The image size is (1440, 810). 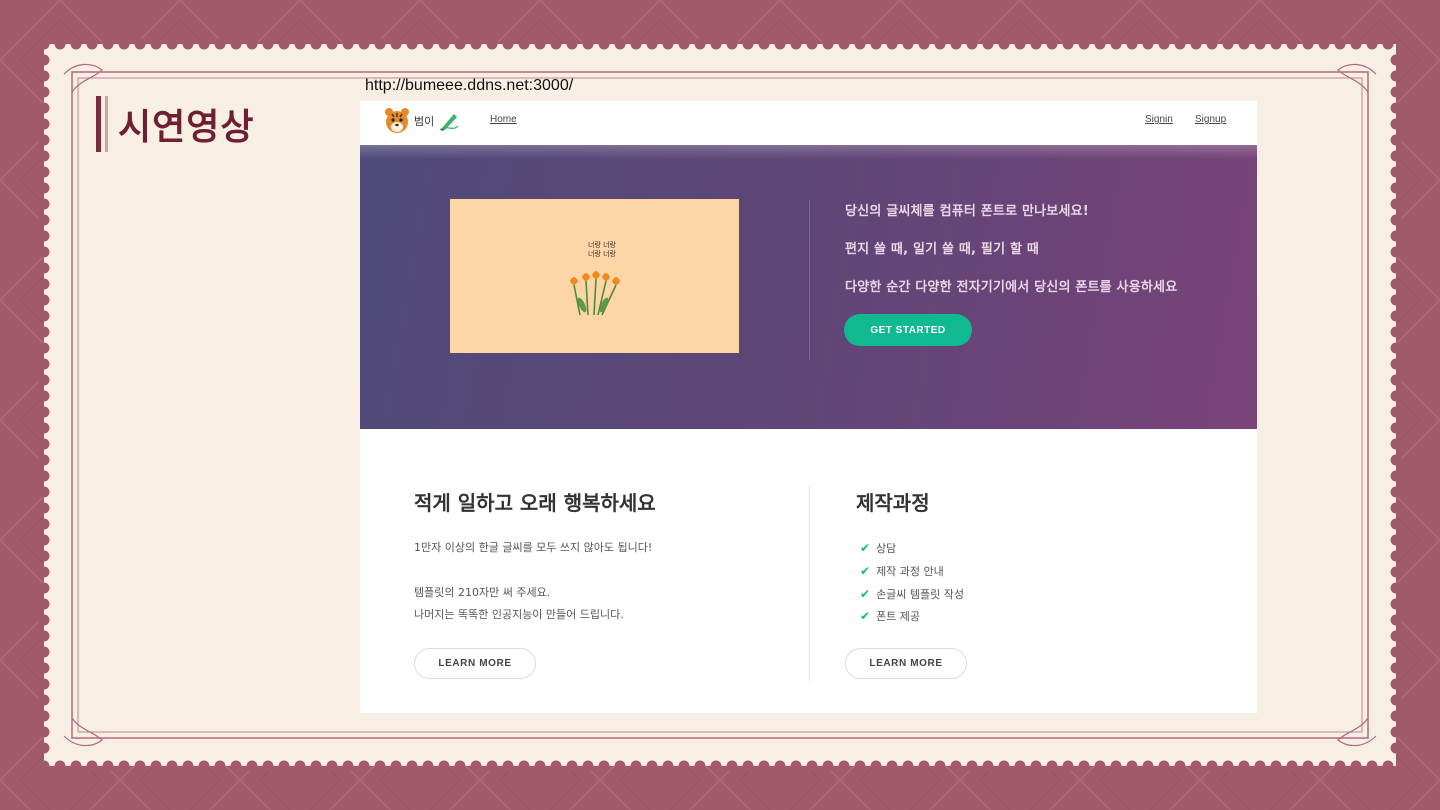 What do you see at coordinates (898, 617) in the screenshot?
I see `process-step-4: 폰트 제공` at bounding box center [898, 617].